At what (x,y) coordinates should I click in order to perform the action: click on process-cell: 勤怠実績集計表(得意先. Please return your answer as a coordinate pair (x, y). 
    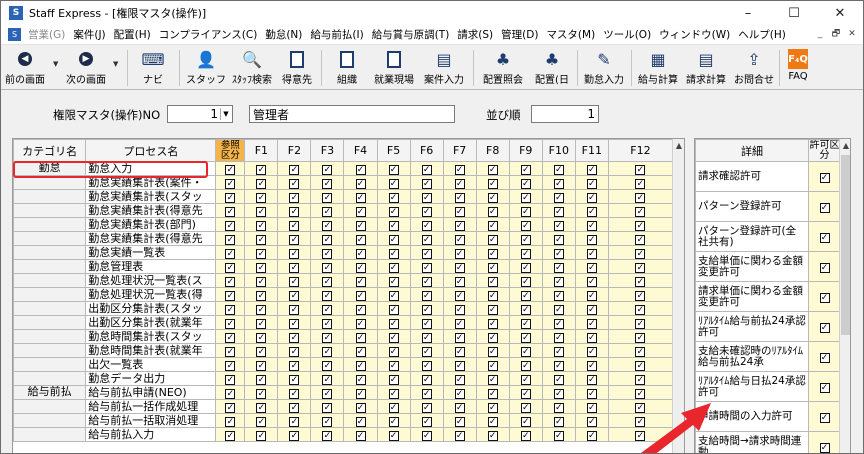
    Looking at the image, I should click on (151, 238).